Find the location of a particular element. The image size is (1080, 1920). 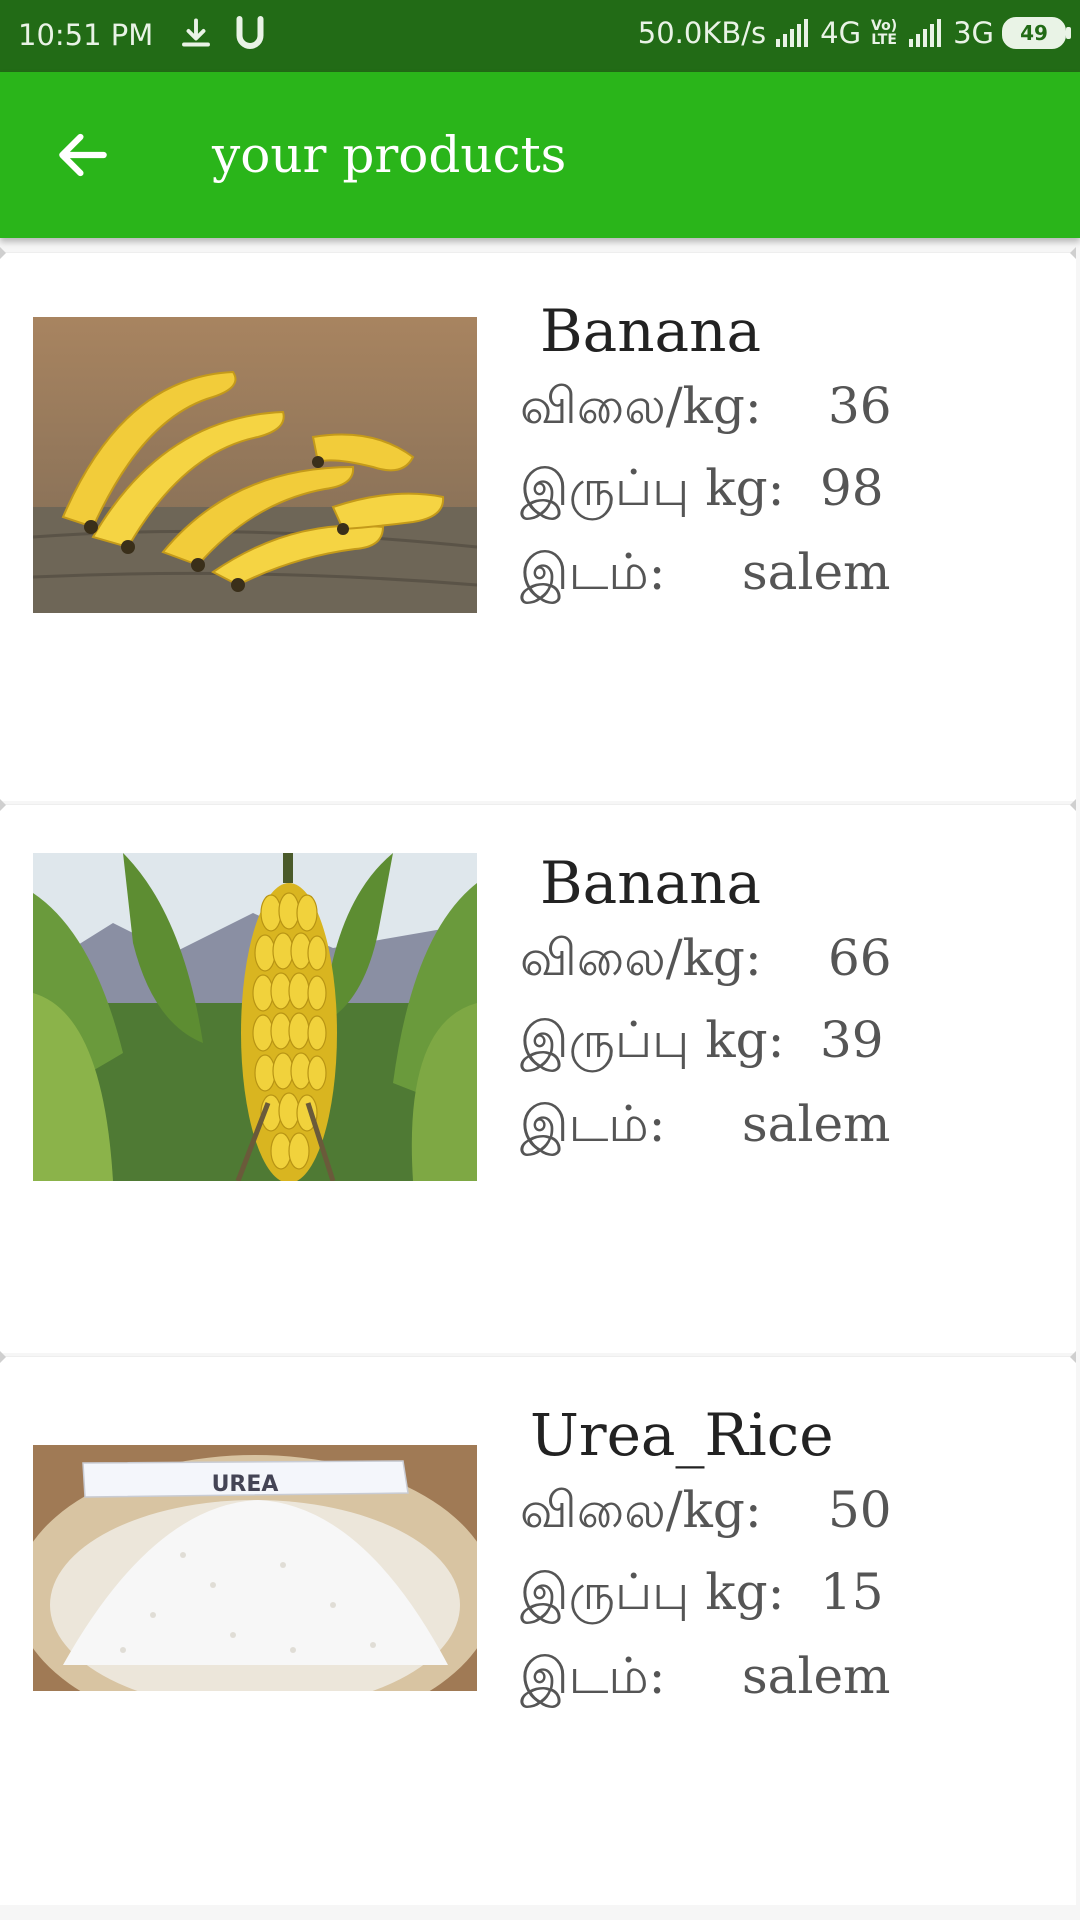

network-type-1: 4G is located at coordinates (841, 33).